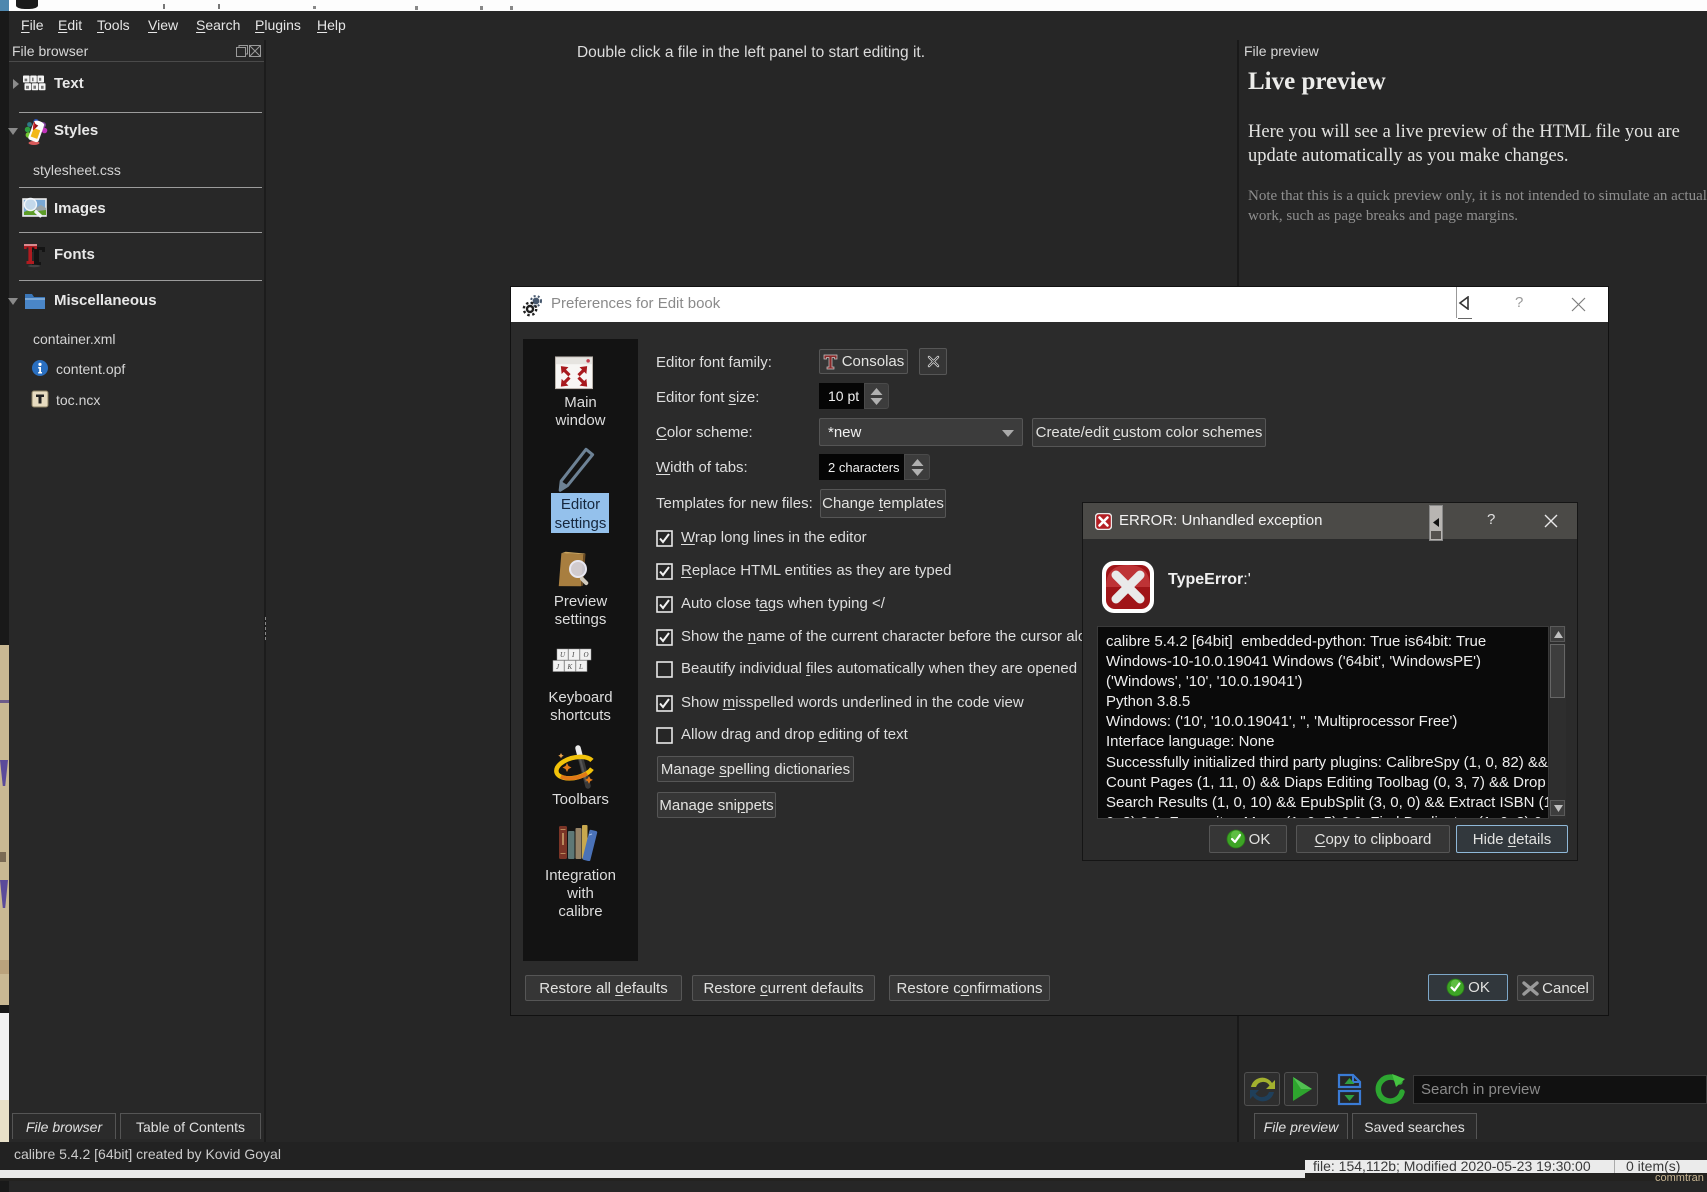 The width and height of the screenshot is (1707, 1192). What do you see at coordinates (586, 655) in the screenshot?
I see `svg-text: O` at bounding box center [586, 655].